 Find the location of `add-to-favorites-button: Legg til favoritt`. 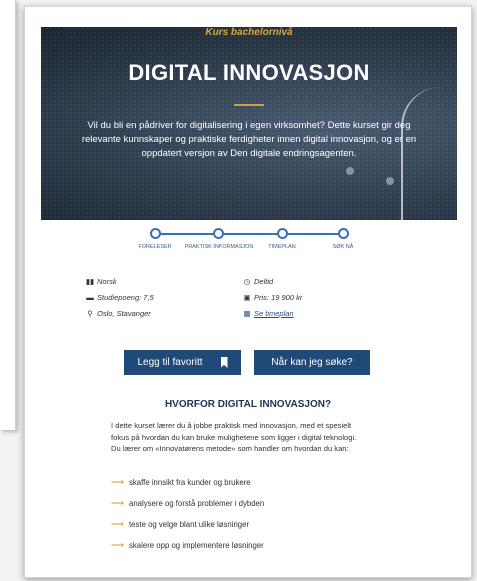

add-to-favorites-button: Legg til favoritt is located at coordinates (182, 362).